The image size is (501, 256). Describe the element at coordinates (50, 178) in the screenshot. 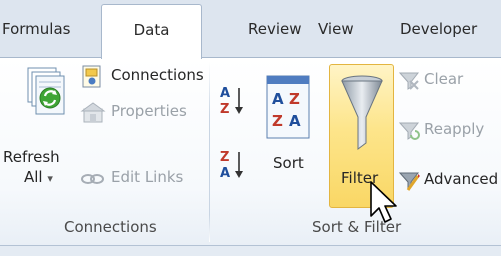

I see `dropdown-caret-icon: ▾` at that location.